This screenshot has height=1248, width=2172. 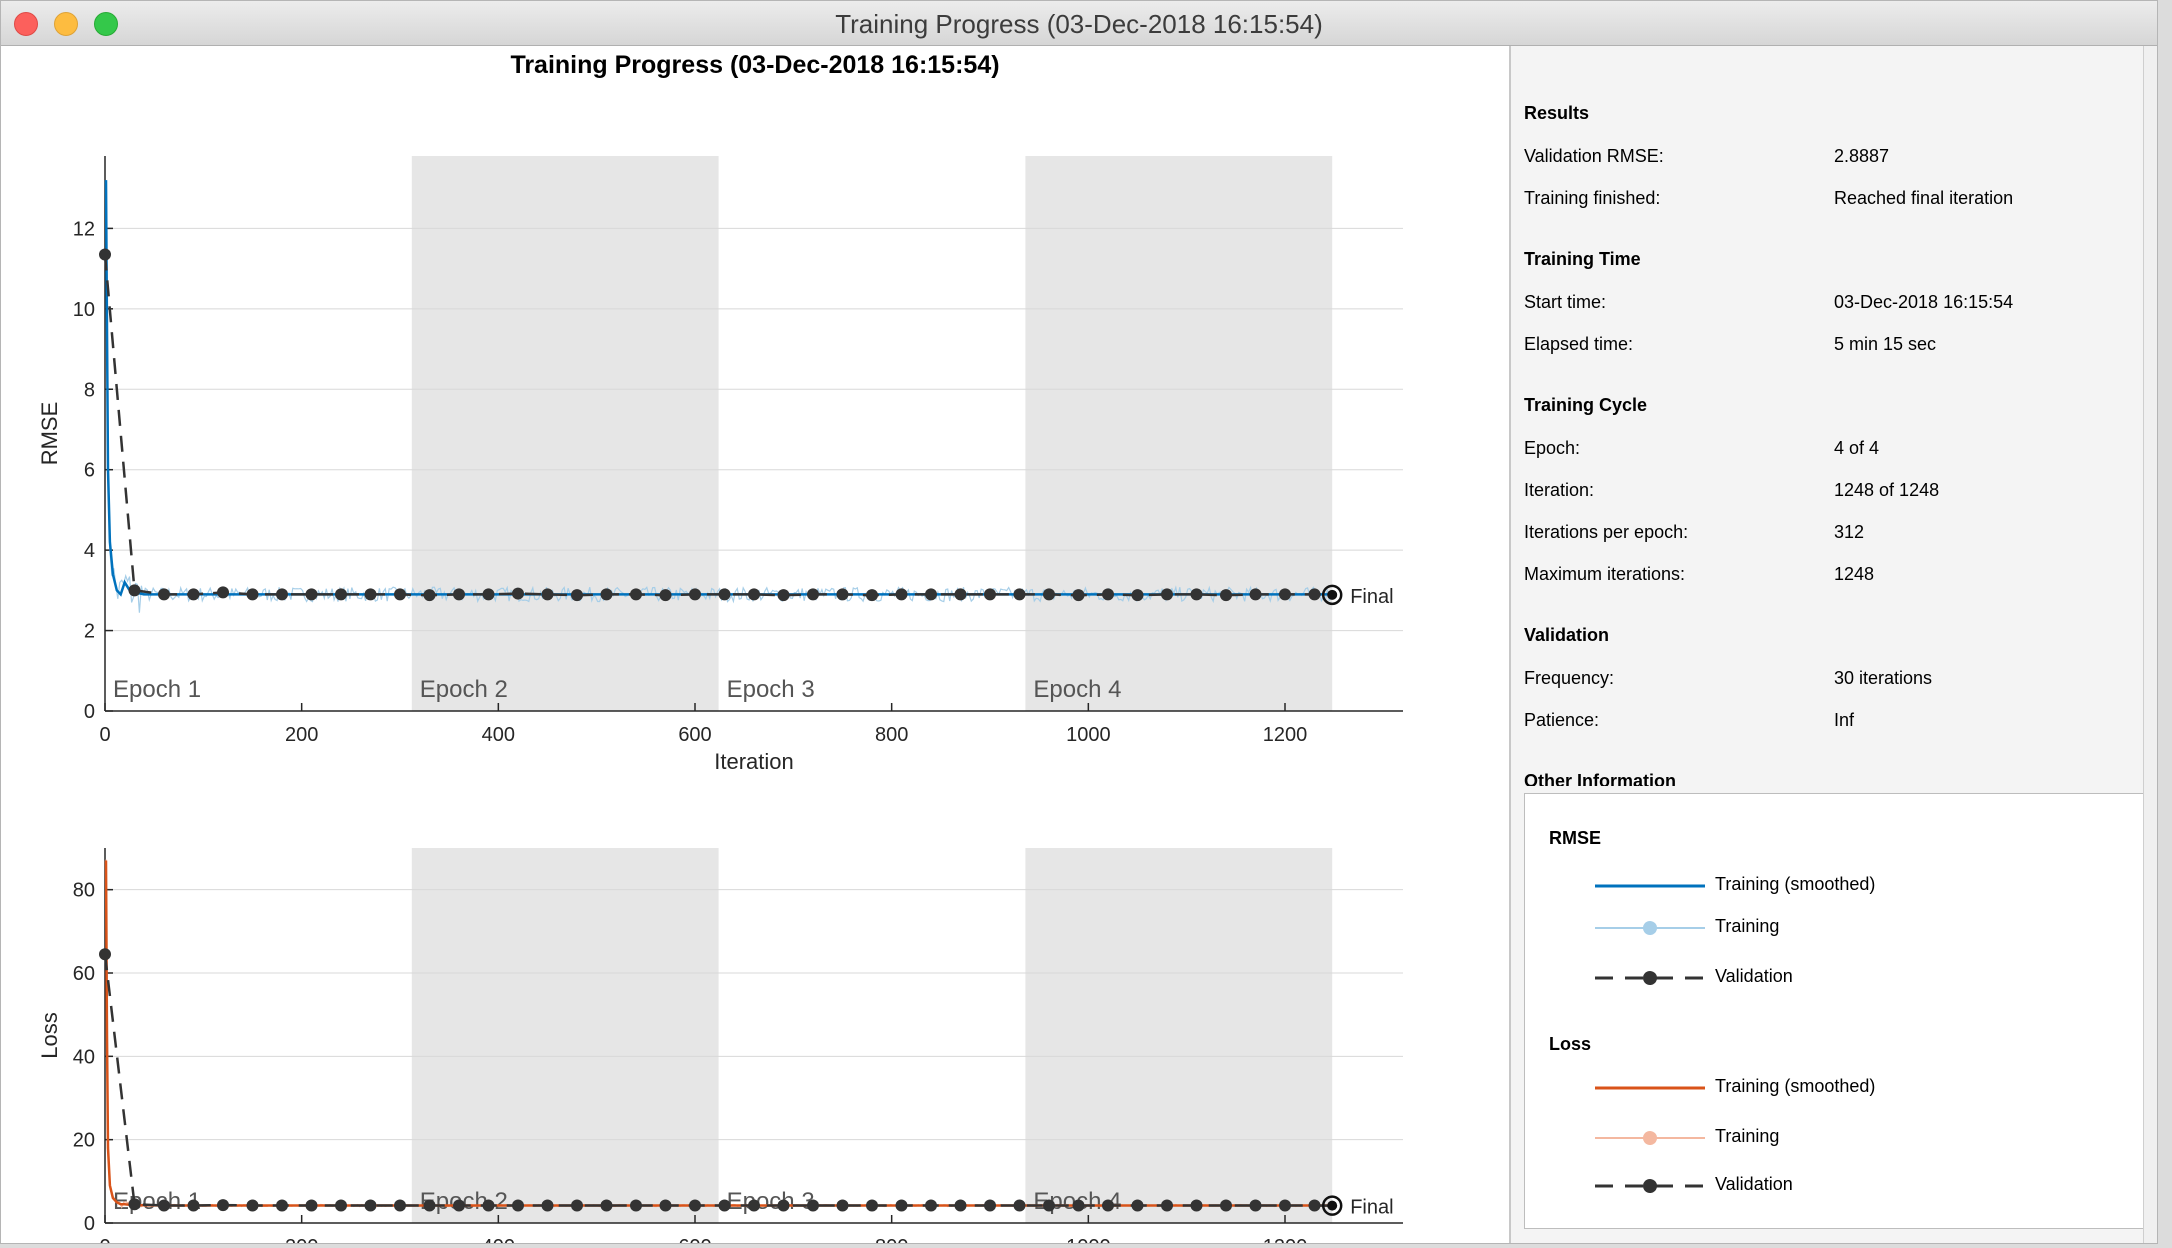 I want to click on loss-y-tick-label: 20, so click(x=84, y=1141).